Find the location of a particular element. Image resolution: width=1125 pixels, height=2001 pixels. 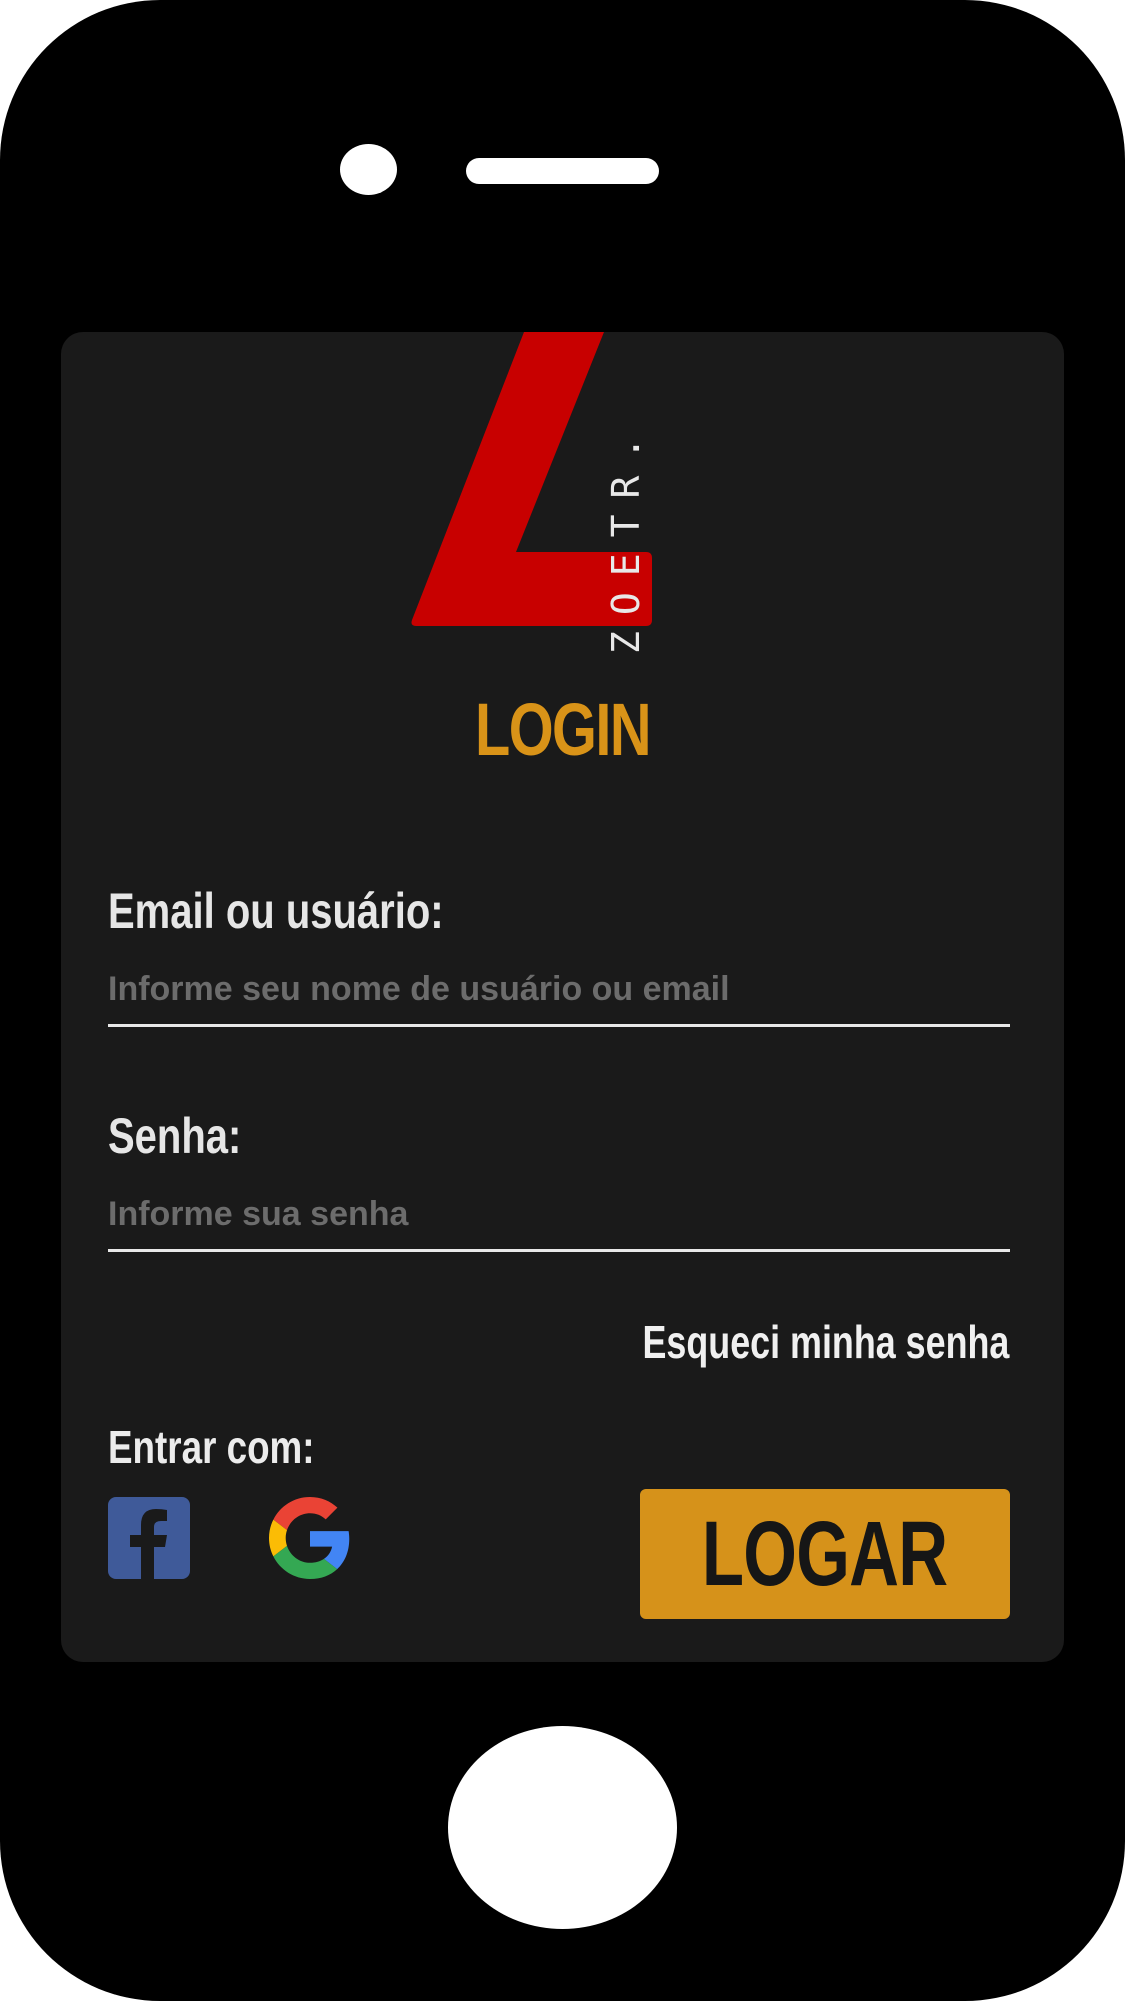

login-submit-button: LOGAR is located at coordinates (825, 1554).